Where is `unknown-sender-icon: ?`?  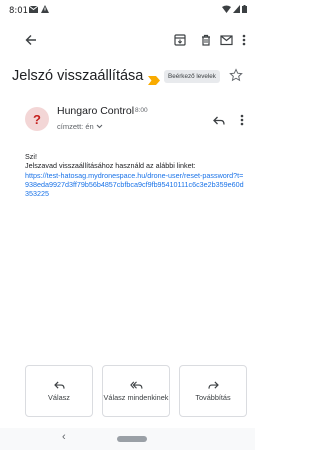
unknown-sender-icon: ? is located at coordinates (37, 119).